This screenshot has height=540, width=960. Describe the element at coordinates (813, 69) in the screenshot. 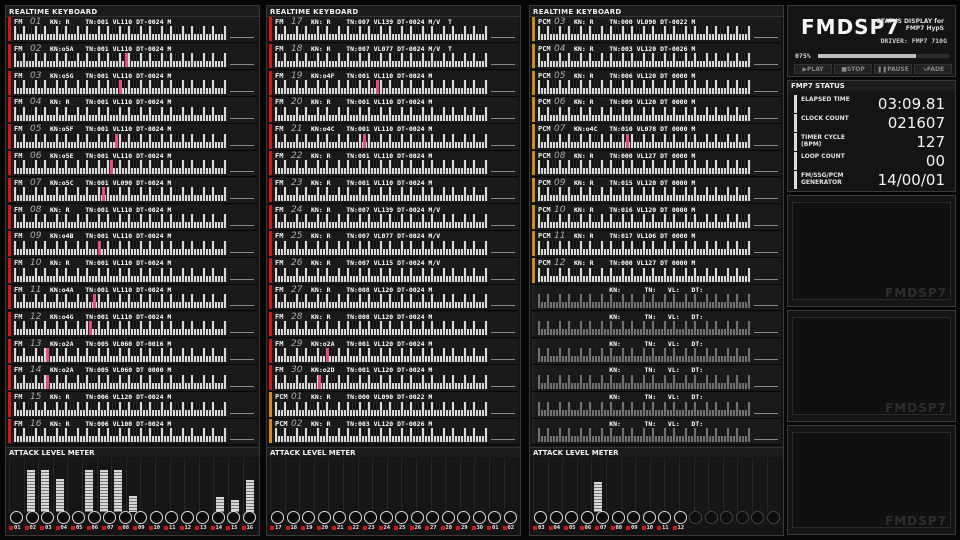

I see `play-button: ▶PLAY` at that location.